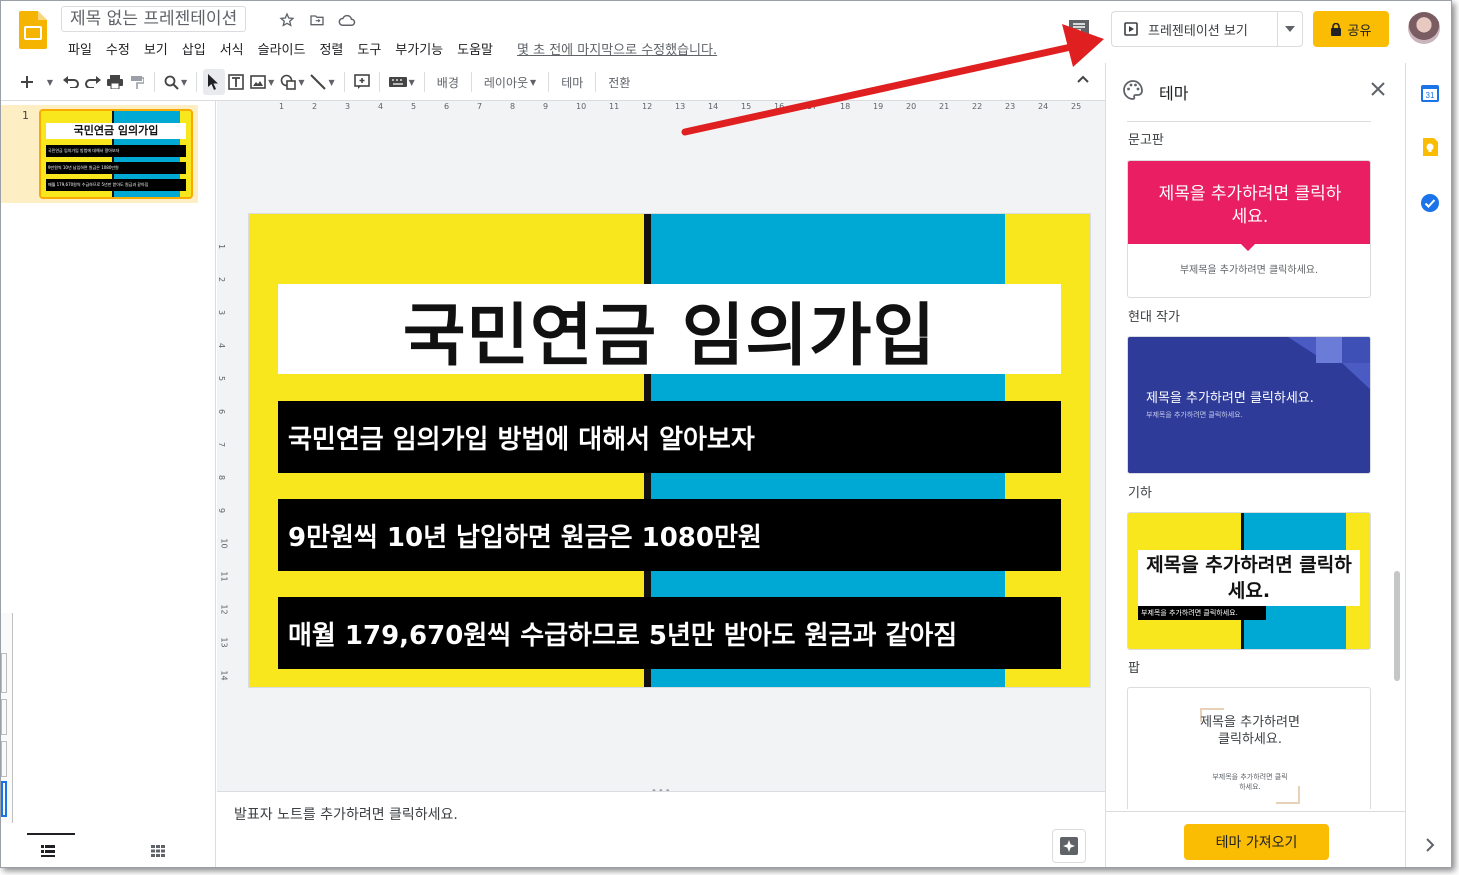 This screenshot has height=875, width=1459. I want to click on image-tool: ▼, so click(262, 82).